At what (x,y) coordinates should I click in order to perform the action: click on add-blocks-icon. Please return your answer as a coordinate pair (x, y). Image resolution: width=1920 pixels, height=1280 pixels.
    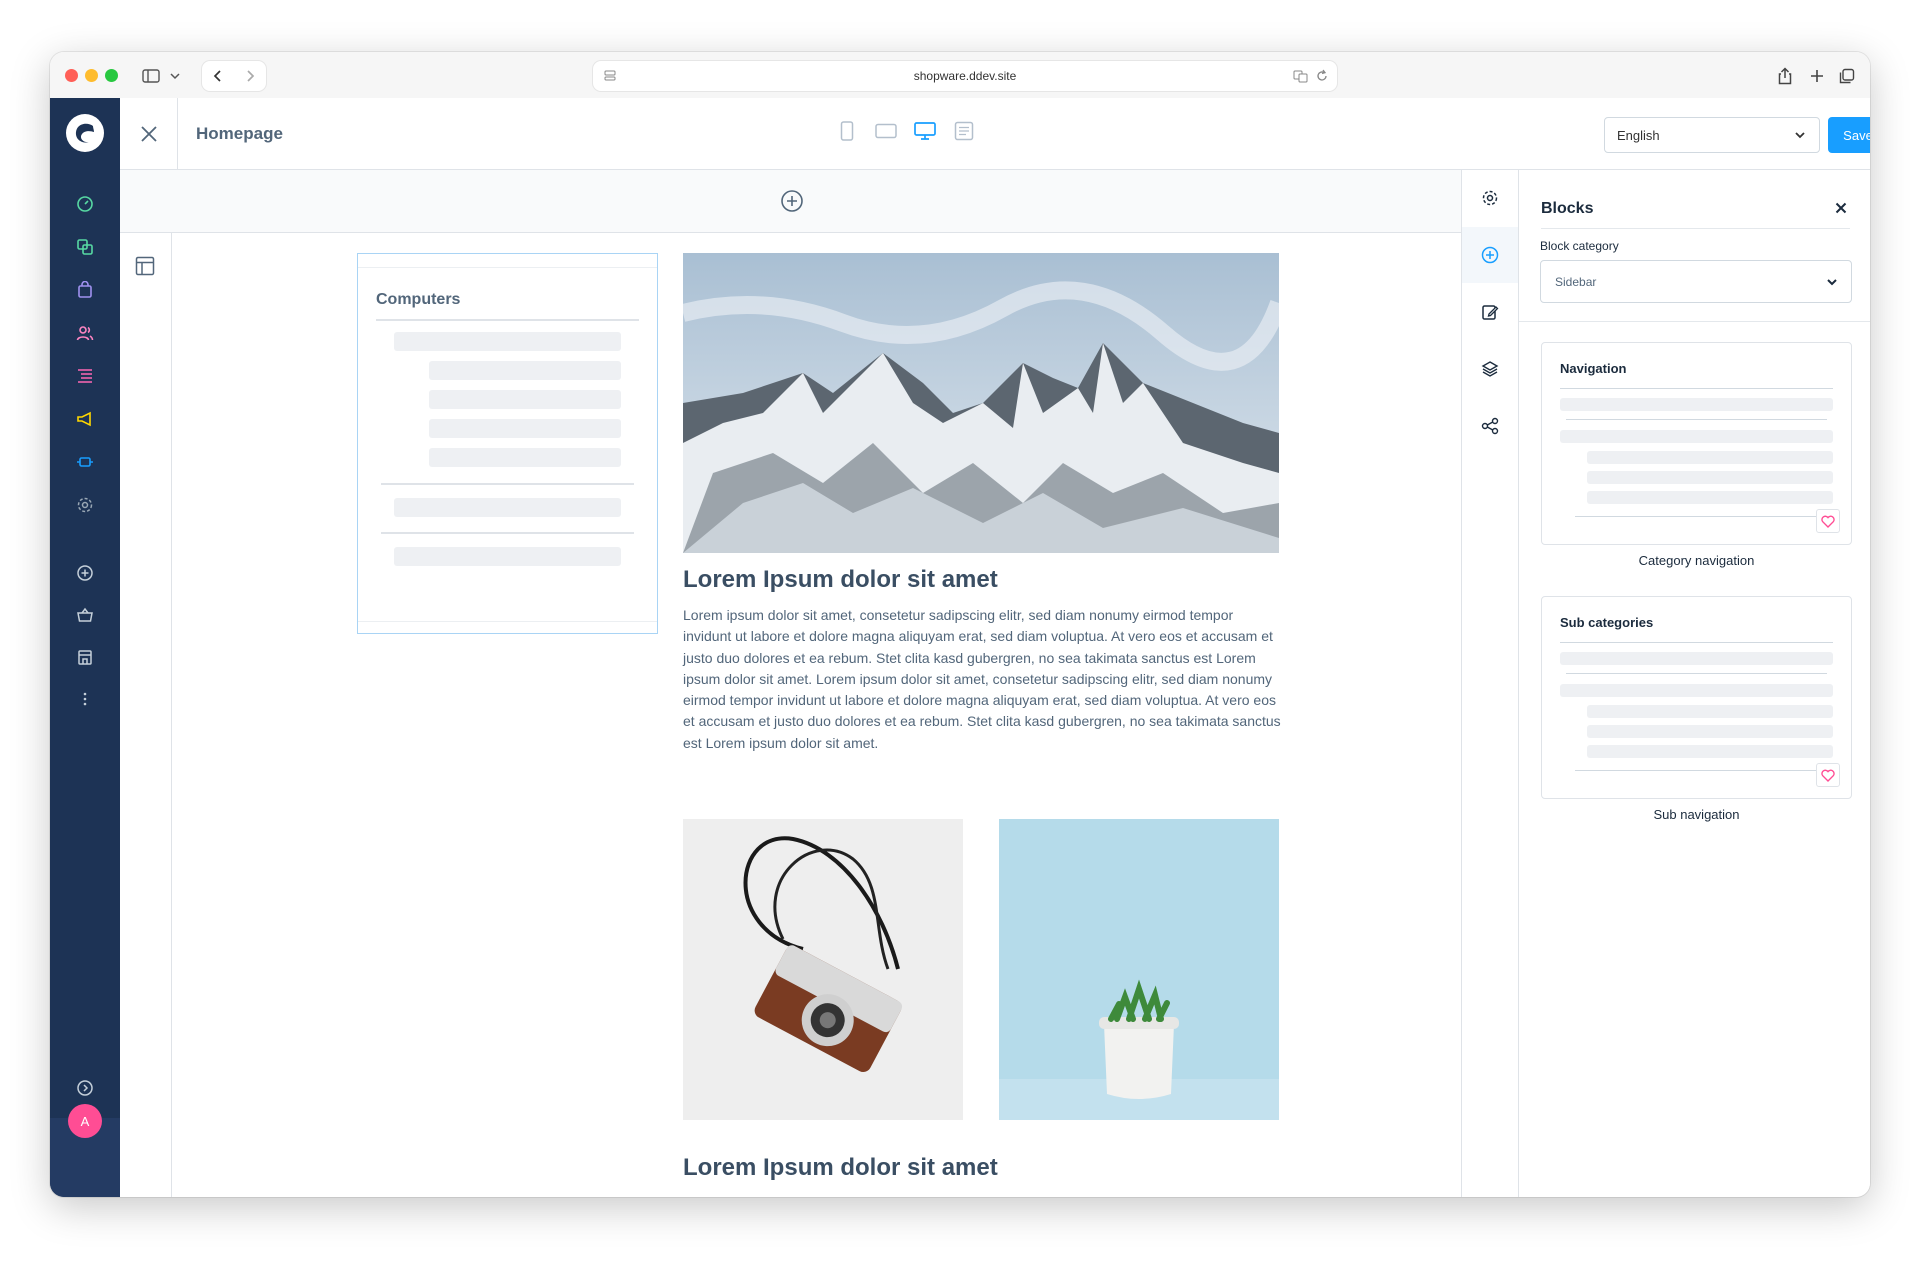
    Looking at the image, I should click on (1490, 255).